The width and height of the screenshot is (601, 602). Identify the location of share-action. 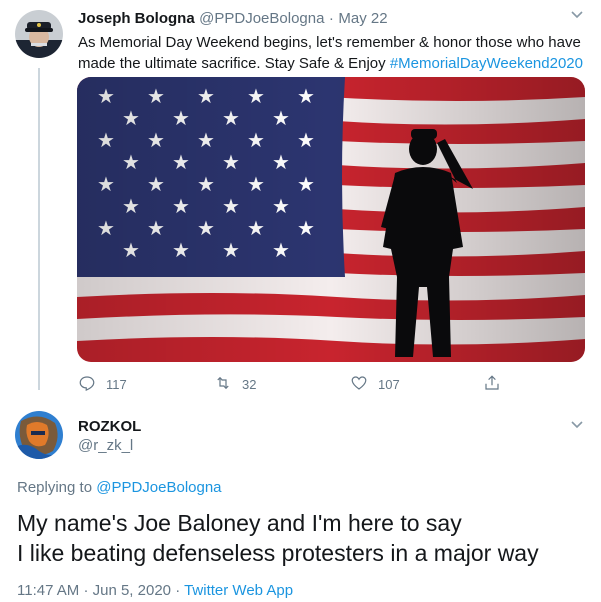
(492, 384).